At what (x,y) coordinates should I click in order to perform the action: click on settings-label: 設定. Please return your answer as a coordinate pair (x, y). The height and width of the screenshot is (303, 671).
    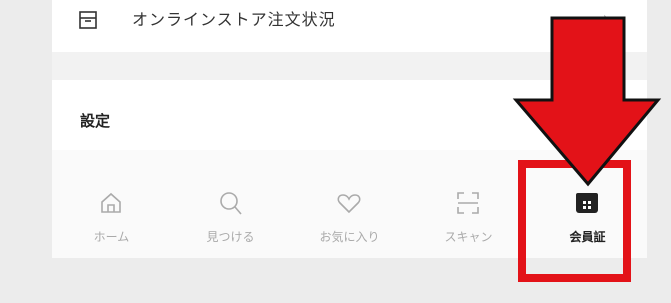
    Looking at the image, I should click on (95, 121).